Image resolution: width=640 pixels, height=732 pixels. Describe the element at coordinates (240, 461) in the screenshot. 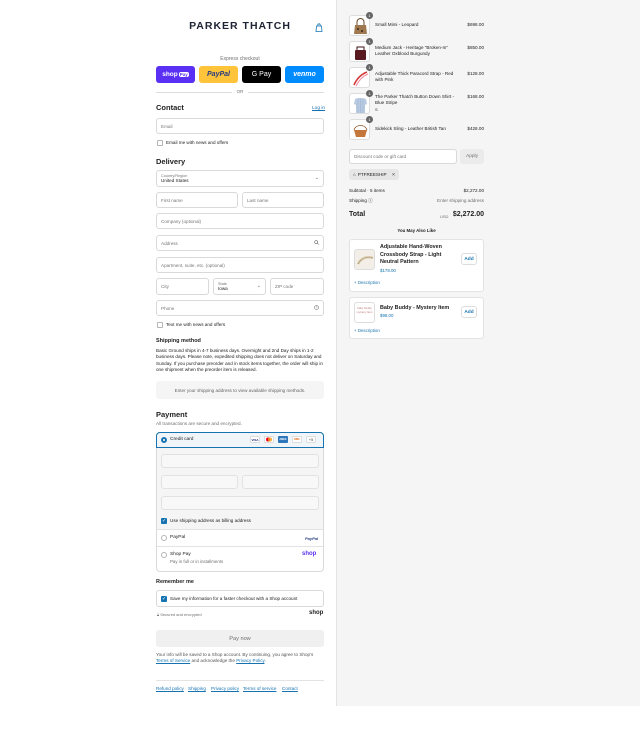

I see `card-number-field` at that location.